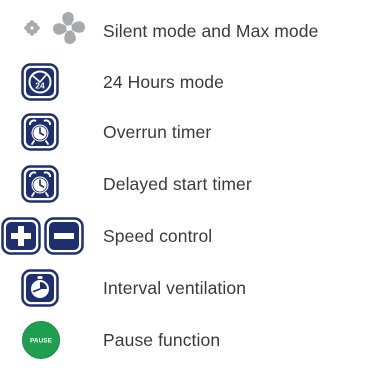 The height and width of the screenshot is (368, 388). I want to click on legend-item-delayed-start: Delayed start timer, so click(194, 186).